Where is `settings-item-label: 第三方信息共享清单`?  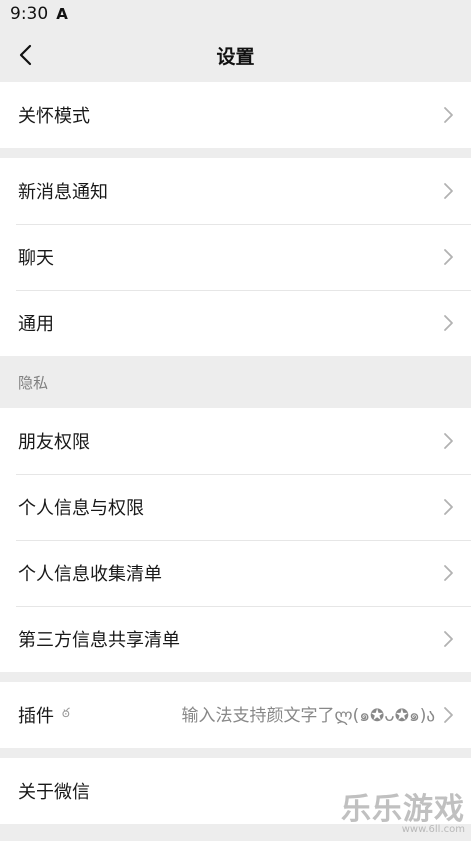 settings-item-label: 第三方信息共享清单 is located at coordinates (99, 640).